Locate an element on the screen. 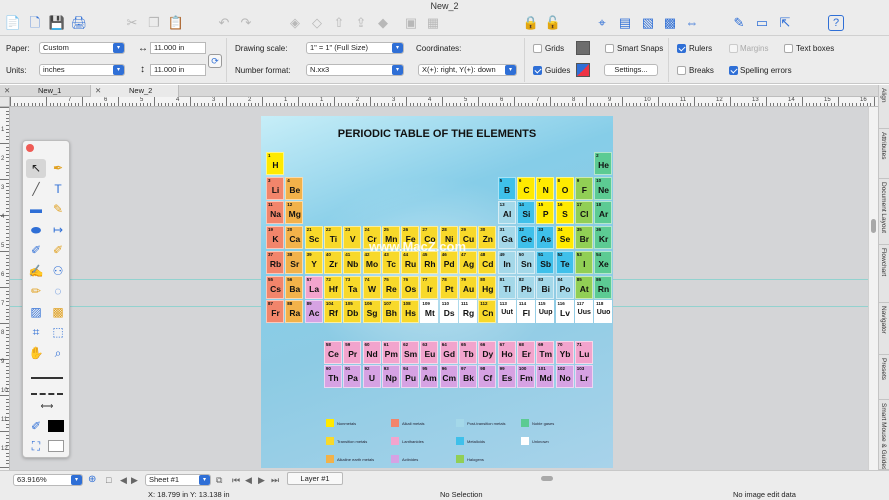  element-uuo: 118 Uuo is located at coordinates (603, 312).